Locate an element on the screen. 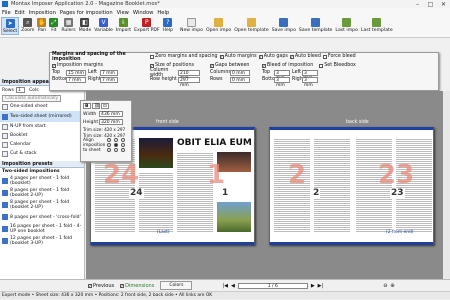 This screenshot has height=300, width=450. row-height-field: 297 mm is located at coordinates (189, 82).